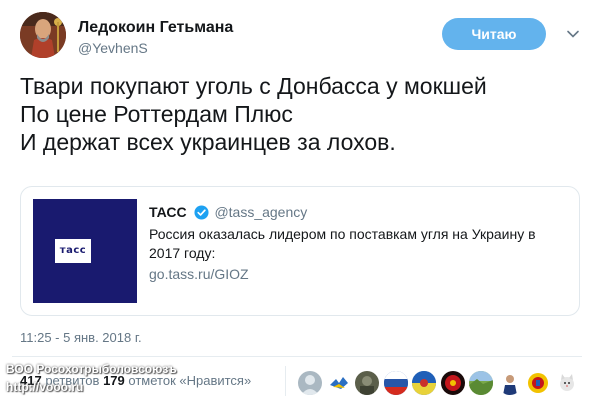  Describe the element at coordinates (81, 337) in the screenshot. I see `tweet-timestamp: 11:25 - 5 янв. 2018 г.` at that location.